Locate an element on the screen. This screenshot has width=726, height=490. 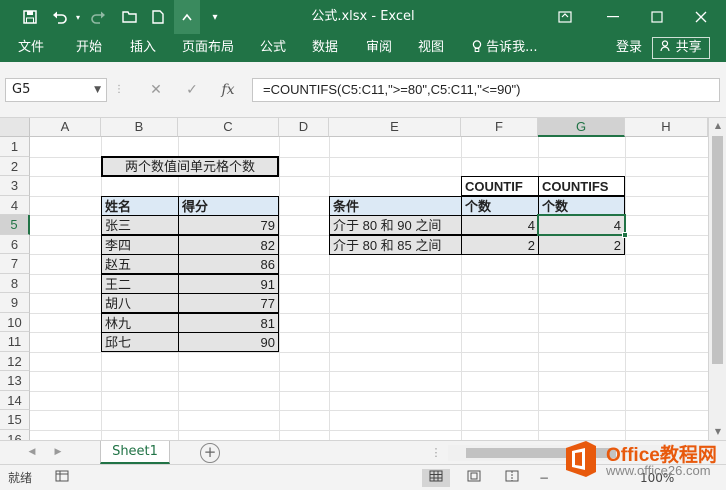
cell-b7: 赵五 is located at coordinates (140, 264).